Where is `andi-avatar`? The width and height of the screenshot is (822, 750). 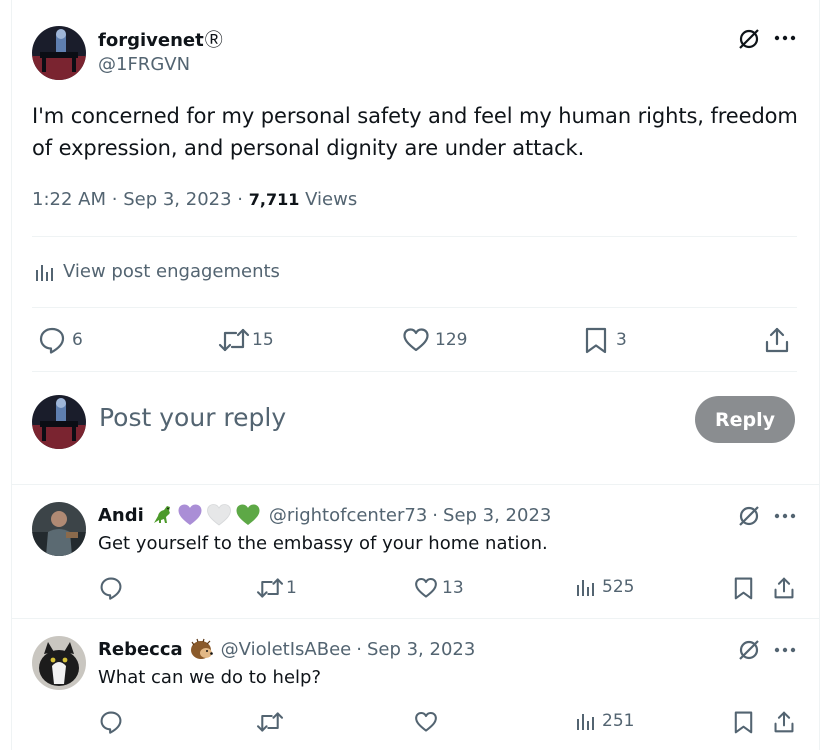 andi-avatar is located at coordinates (59, 529).